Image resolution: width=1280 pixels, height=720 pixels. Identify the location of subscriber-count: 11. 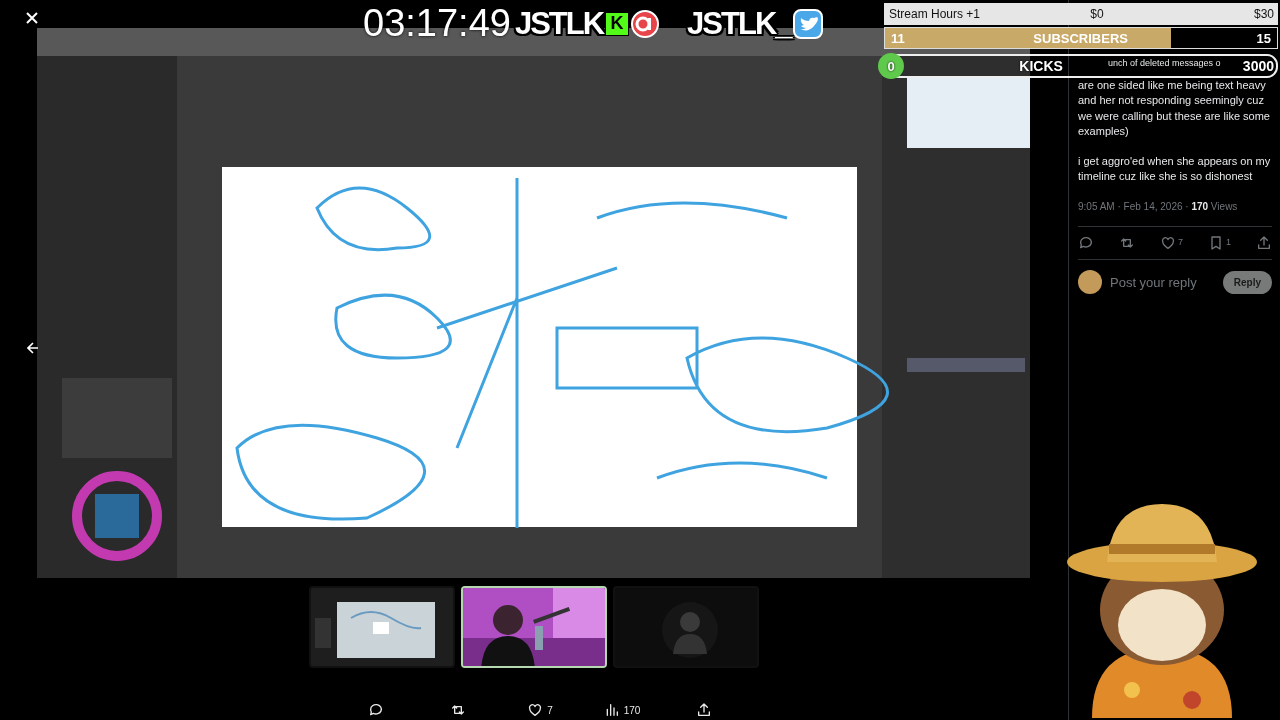
(898, 38).